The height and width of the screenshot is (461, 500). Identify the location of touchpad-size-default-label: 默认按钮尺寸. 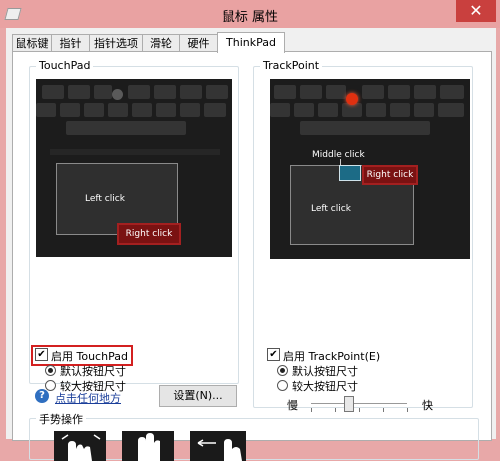
(93, 371).